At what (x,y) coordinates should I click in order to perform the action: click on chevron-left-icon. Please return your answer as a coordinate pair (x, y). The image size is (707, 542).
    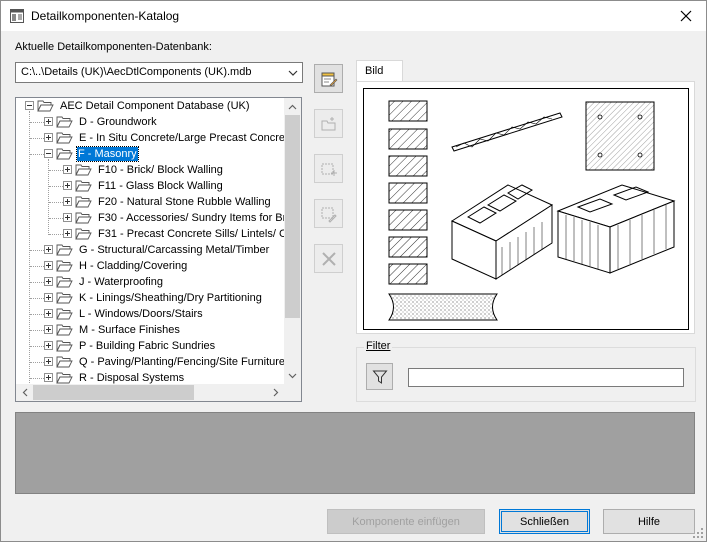
    Looking at the image, I should click on (24, 392).